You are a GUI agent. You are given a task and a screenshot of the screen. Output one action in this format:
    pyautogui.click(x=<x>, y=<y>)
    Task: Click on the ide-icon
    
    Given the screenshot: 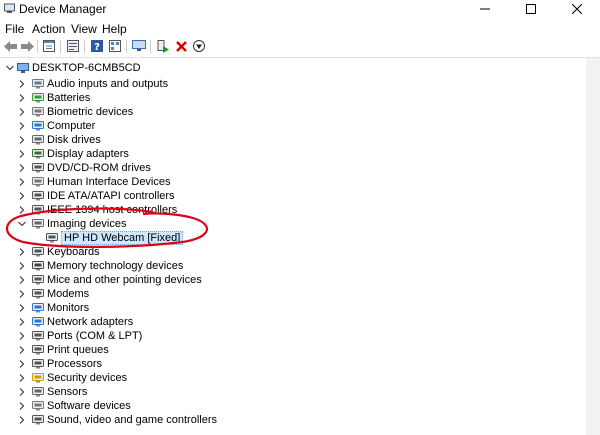 What is the action you would take?
    pyautogui.click(x=38, y=196)
    